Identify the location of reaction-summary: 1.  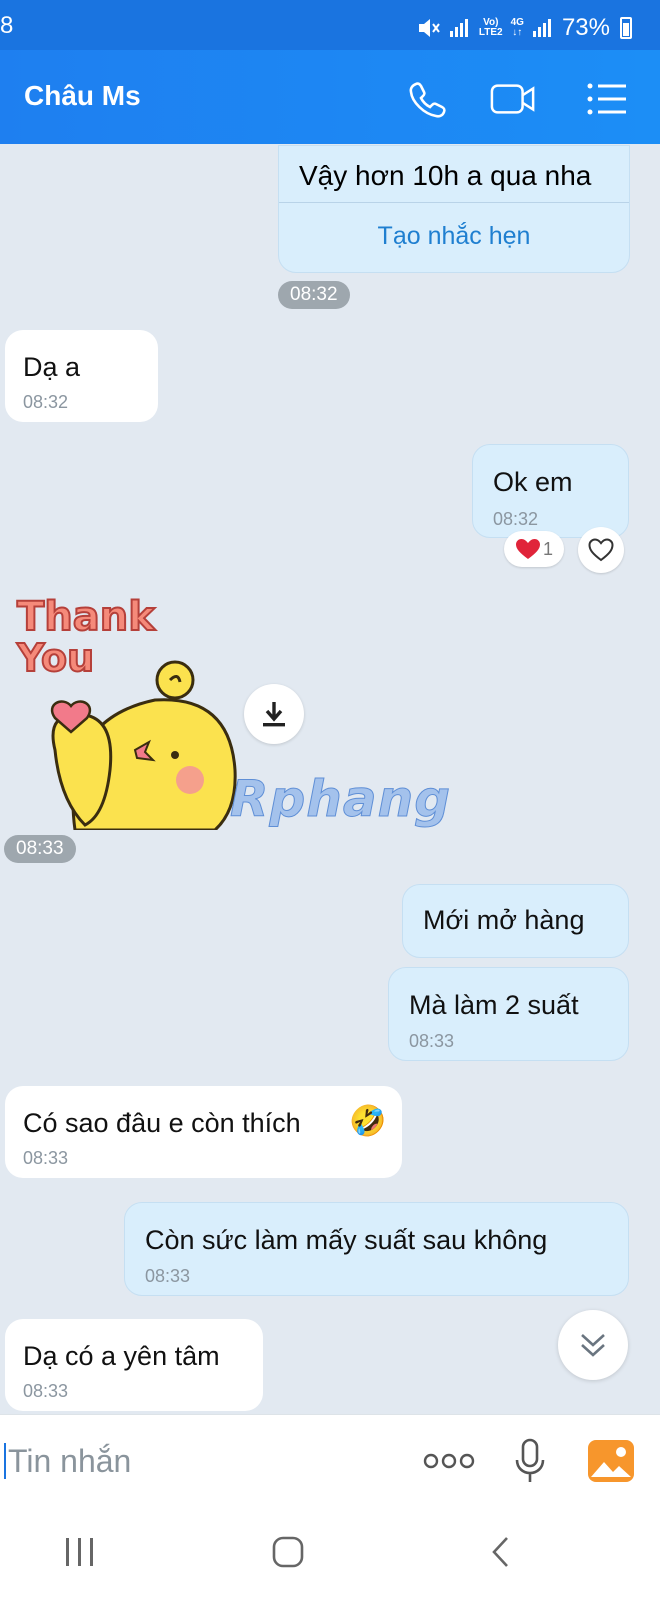
(534, 549).